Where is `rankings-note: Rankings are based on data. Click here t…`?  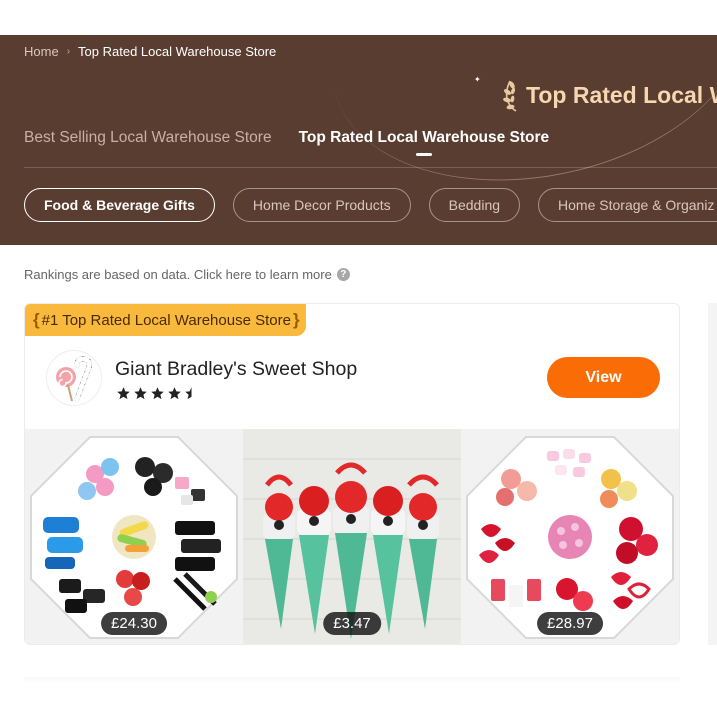 rankings-note: Rankings are based on data. Click here t… is located at coordinates (187, 274).